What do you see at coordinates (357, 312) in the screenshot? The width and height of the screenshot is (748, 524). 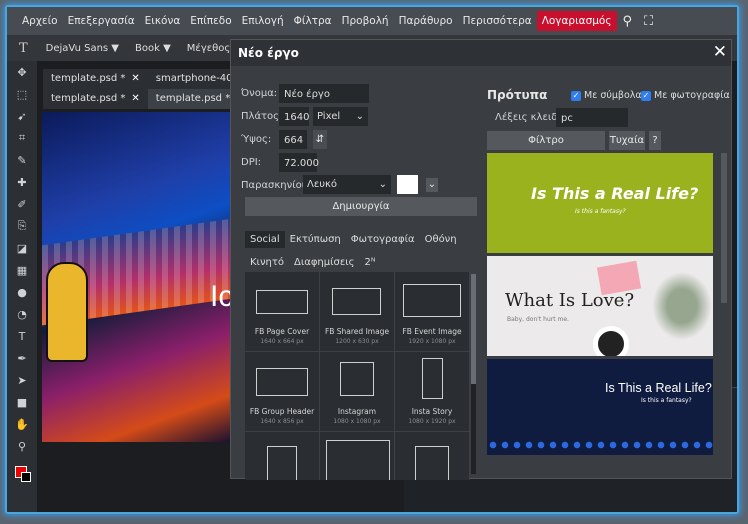 I see `preset-fb-shared-image: FB Shared Image 1200 x 630 px` at bounding box center [357, 312].